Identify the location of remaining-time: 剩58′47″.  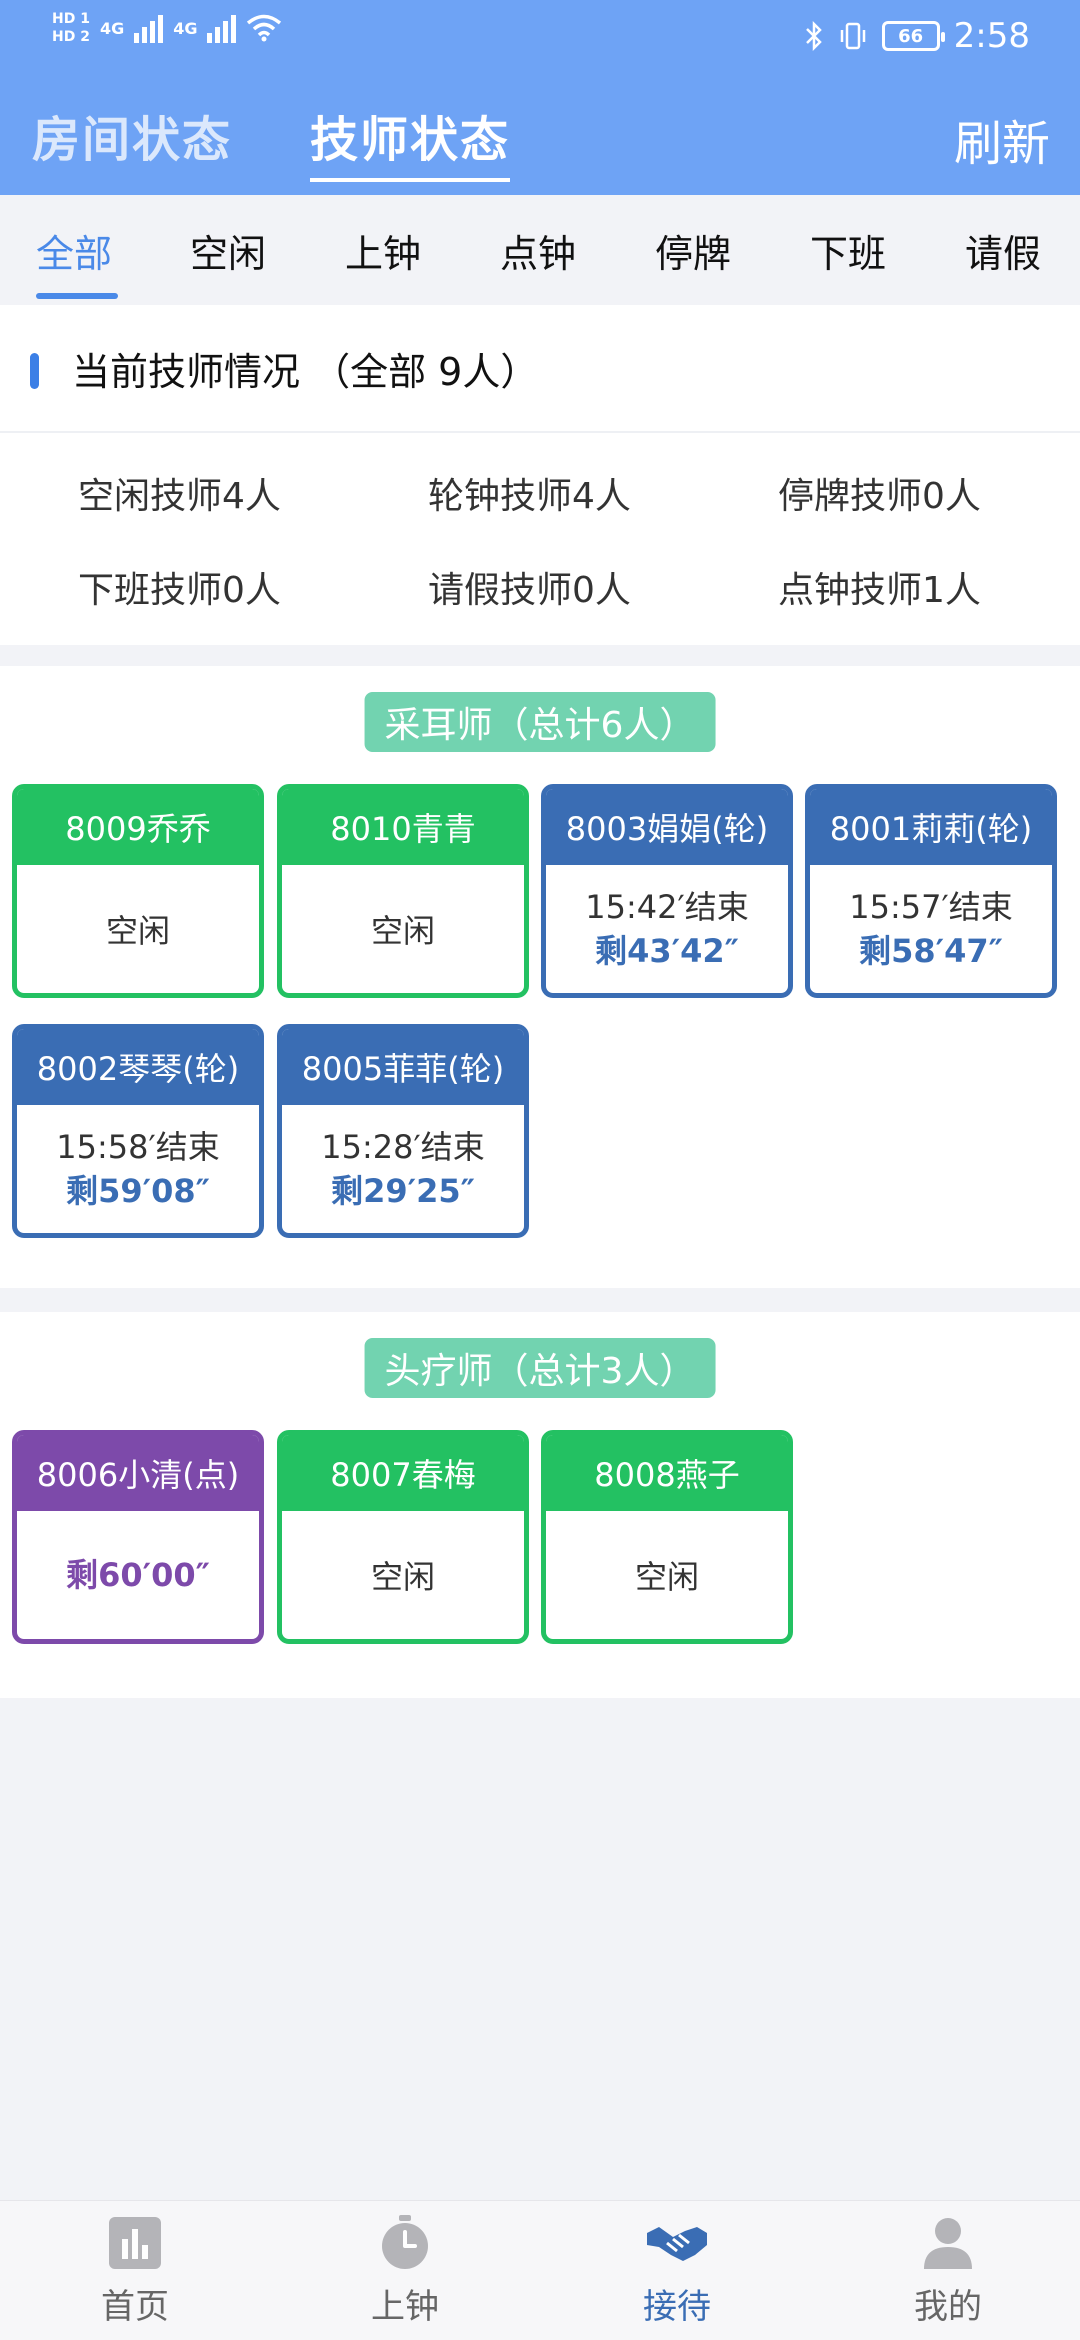
(931, 951).